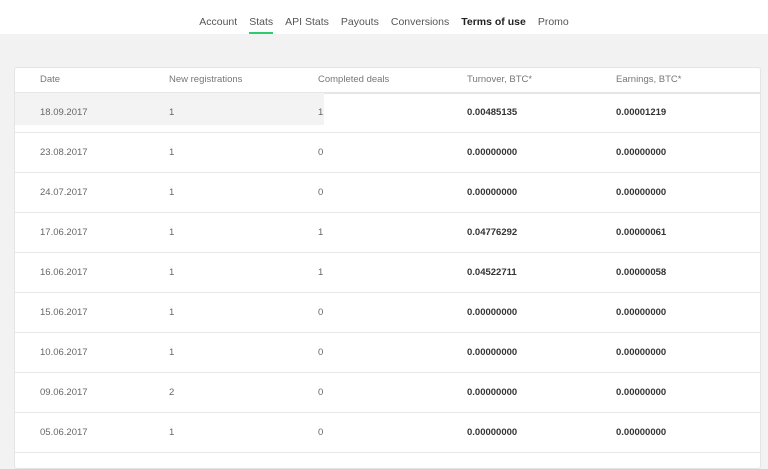 The image size is (768, 469). What do you see at coordinates (387, 313) in the screenshot?
I see `table-row: 15.06.2017 1 0 0.00000000 0.00000000` at bounding box center [387, 313].